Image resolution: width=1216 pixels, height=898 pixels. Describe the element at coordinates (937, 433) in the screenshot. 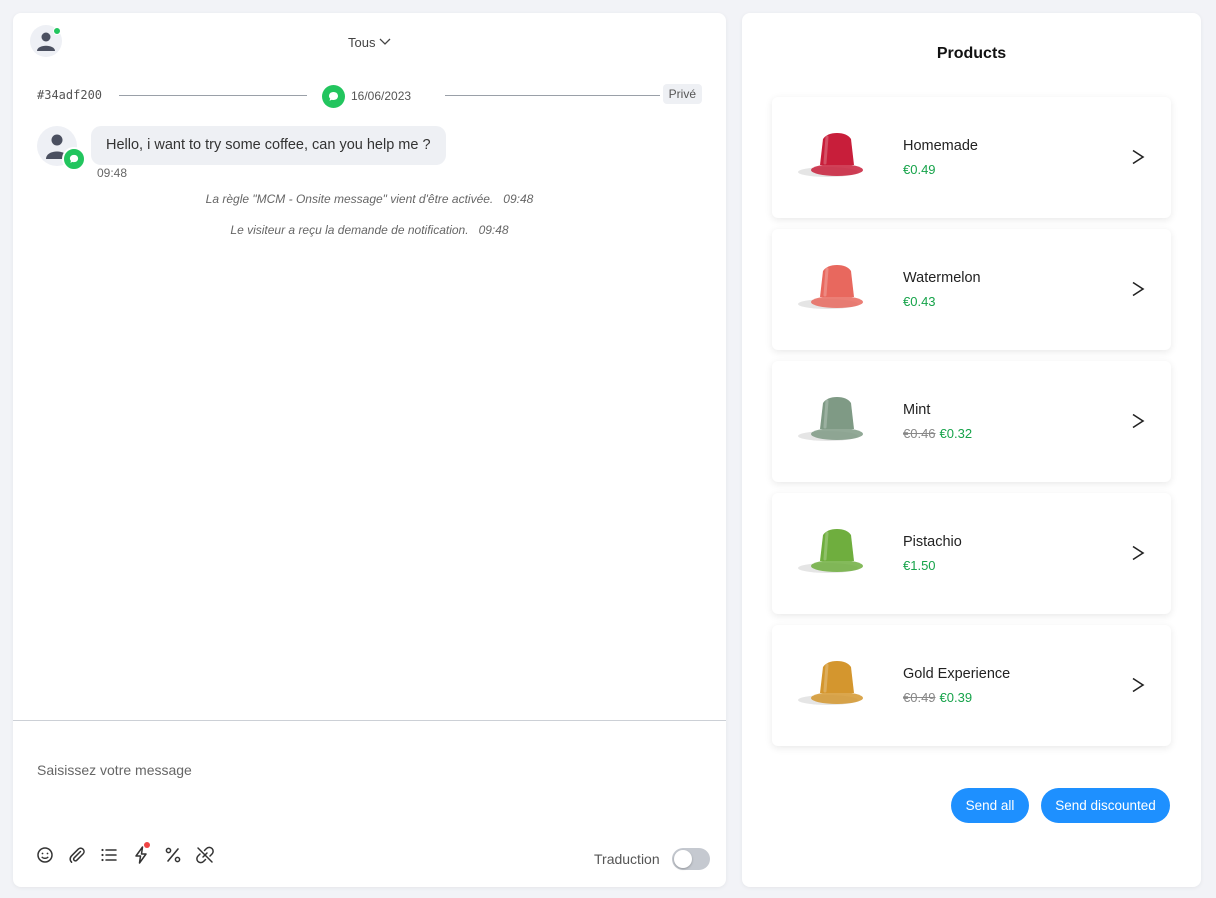

I see `product-price: €0.46 €0.32` at that location.